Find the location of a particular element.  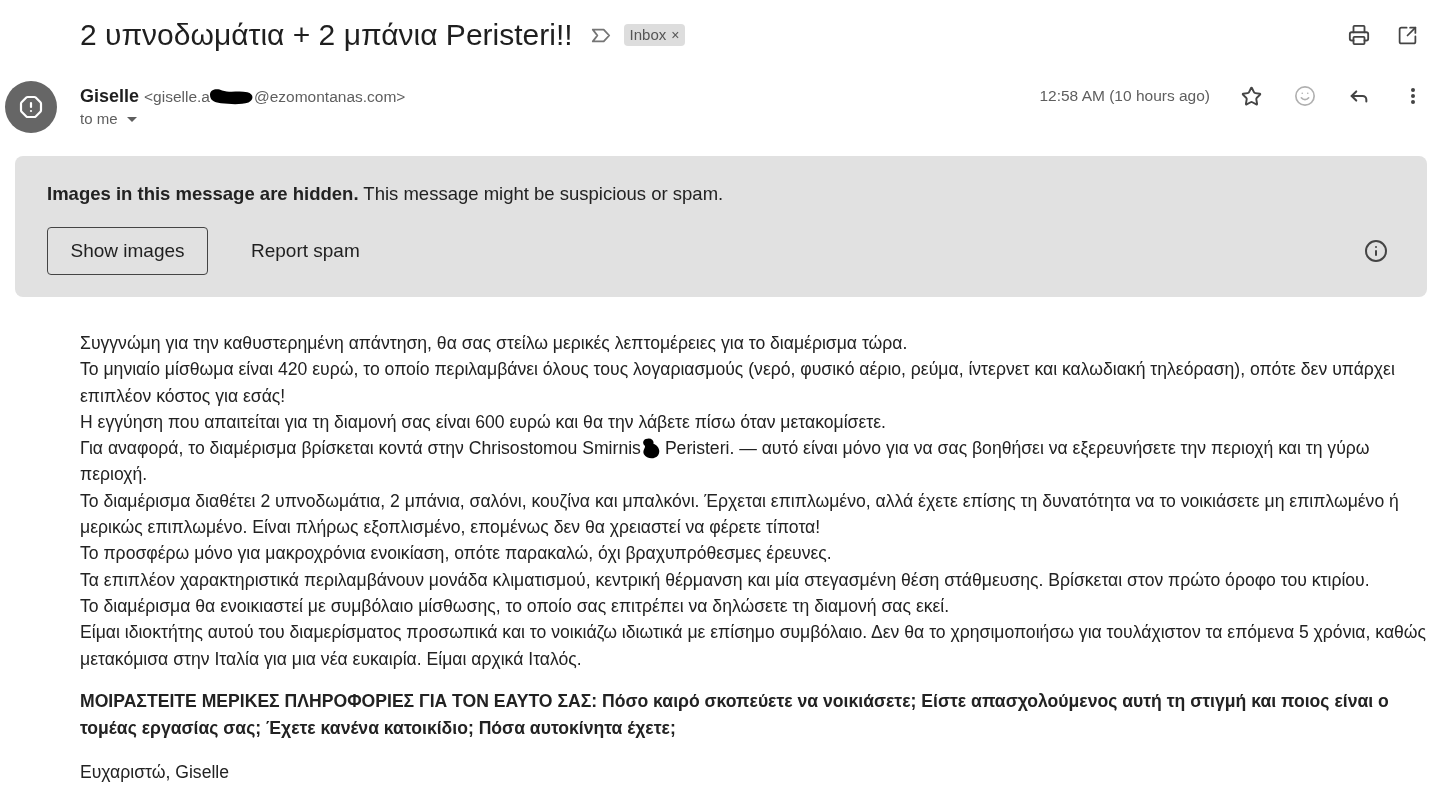

label-chip: Inbox × is located at coordinates (654, 35).